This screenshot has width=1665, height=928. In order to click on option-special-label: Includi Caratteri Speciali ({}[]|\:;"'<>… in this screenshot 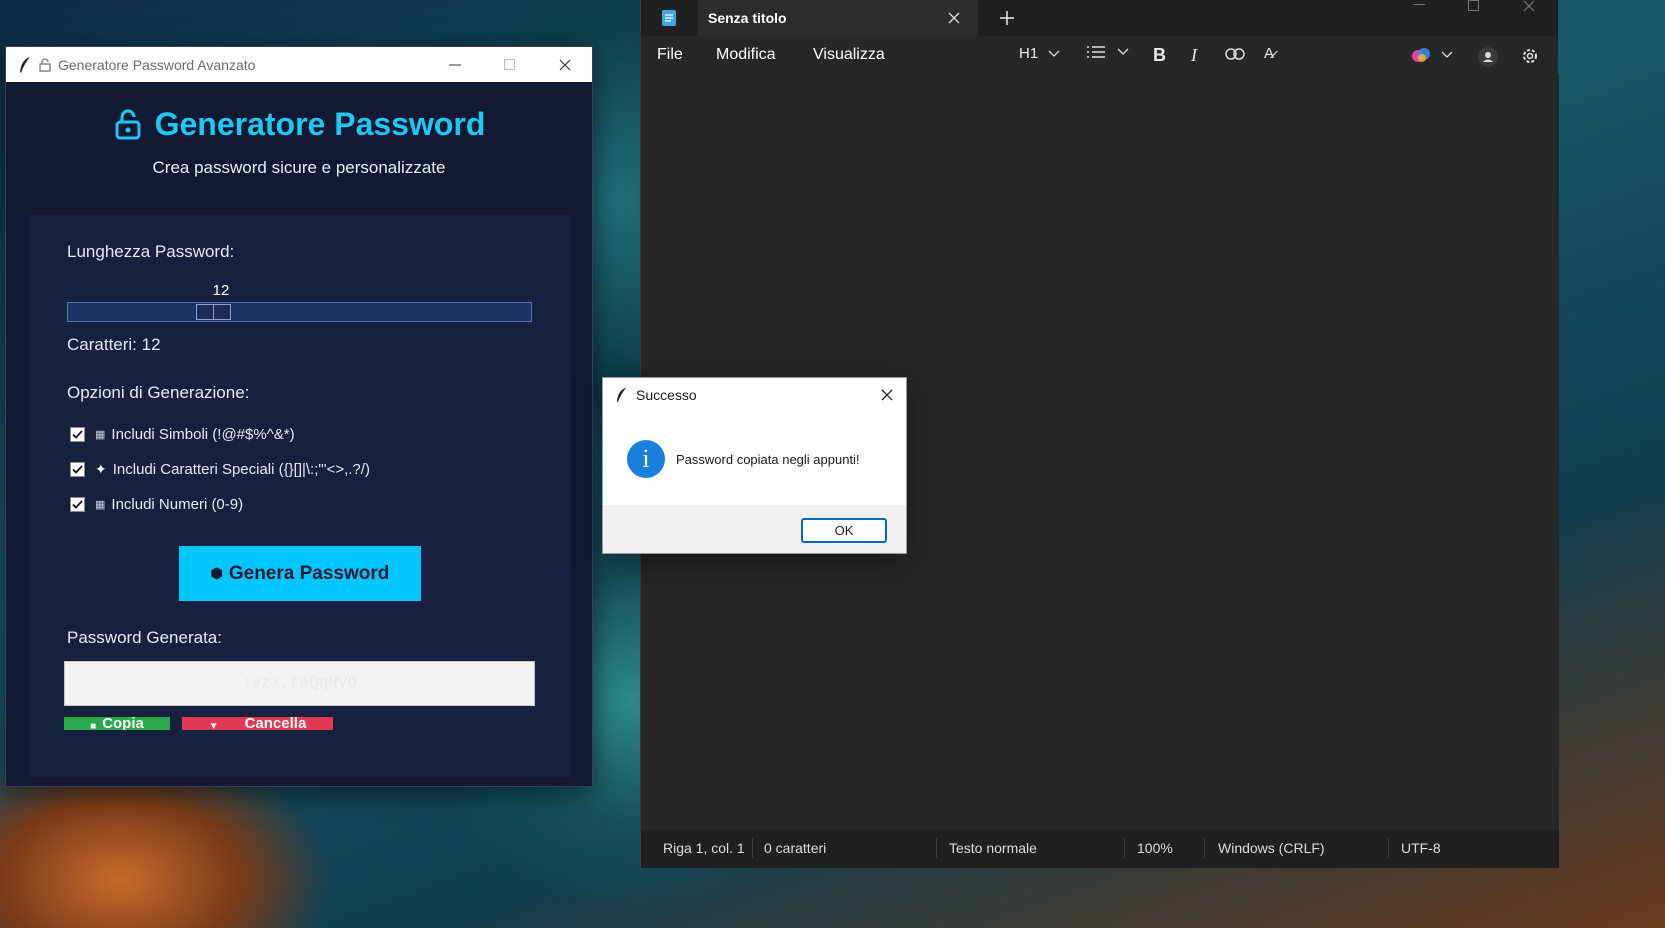, I will do `click(241, 469)`.